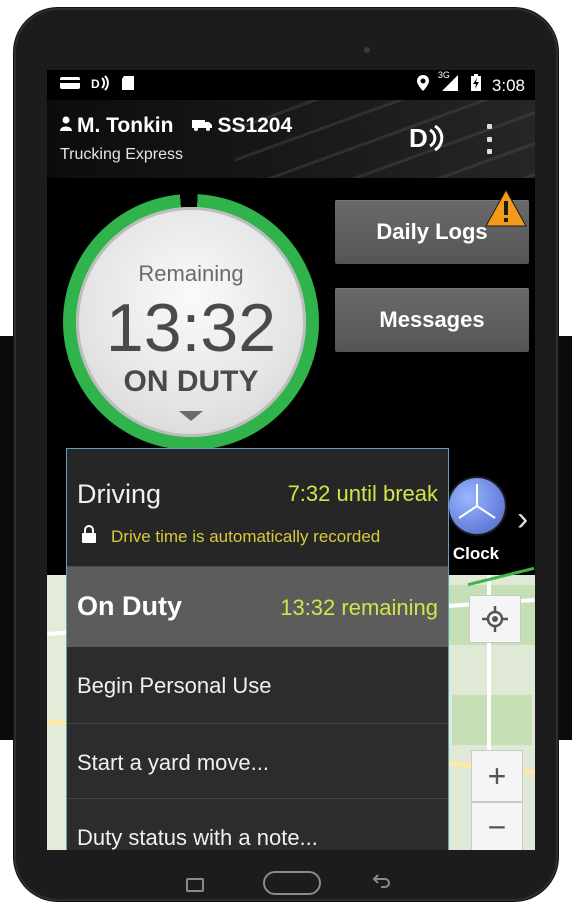 The width and height of the screenshot is (572, 907). What do you see at coordinates (291, 85) in the screenshot?
I see `status-bar: D 3G 3:08` at bounding box center [291, 85].